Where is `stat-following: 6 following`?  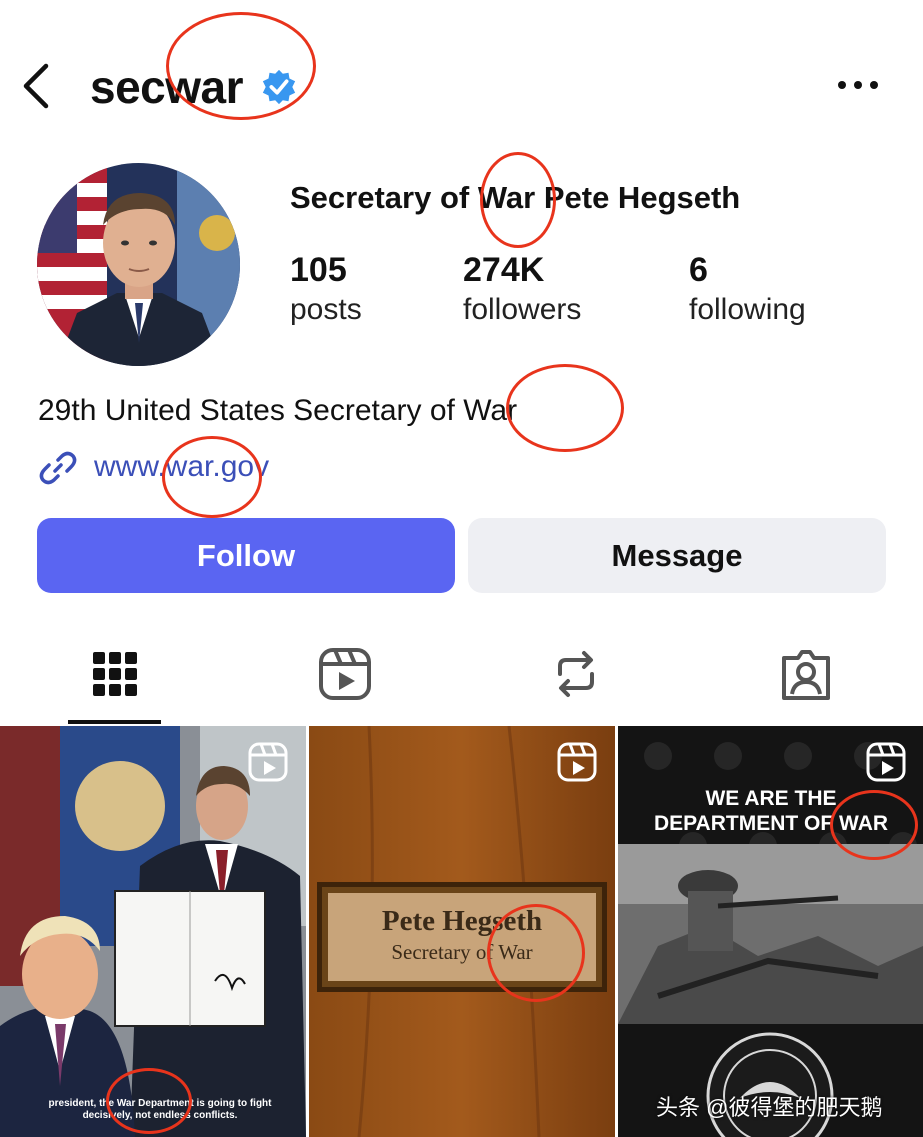 stat-following: 6 following is located at coordinates (747, 290).